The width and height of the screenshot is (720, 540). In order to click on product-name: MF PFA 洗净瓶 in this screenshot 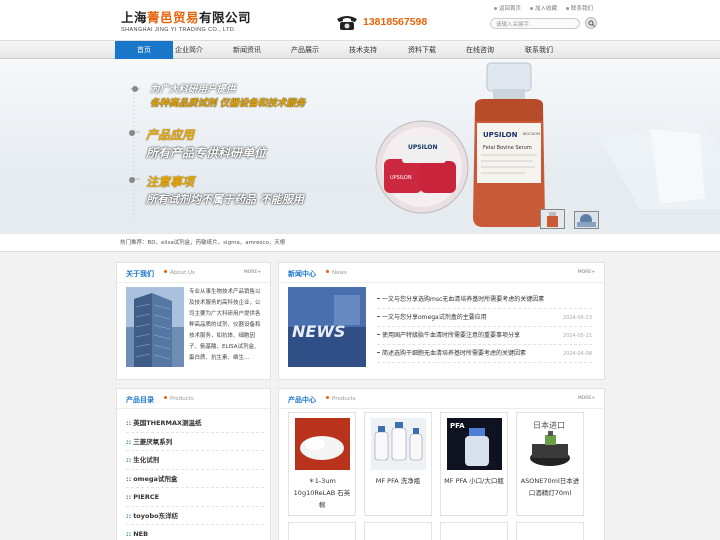, I will do `click(398, 481)`.